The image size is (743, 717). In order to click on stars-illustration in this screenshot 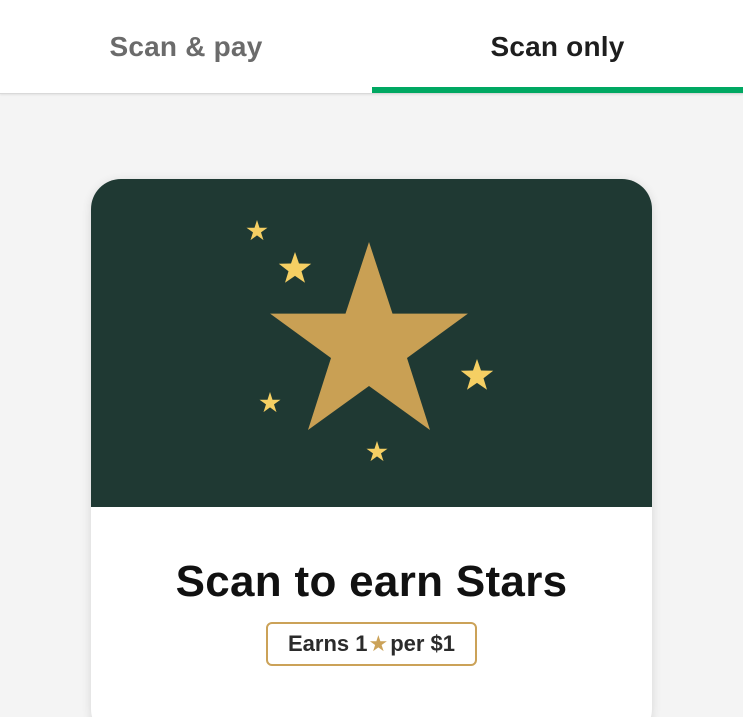, I will do `click(370, 341)`.